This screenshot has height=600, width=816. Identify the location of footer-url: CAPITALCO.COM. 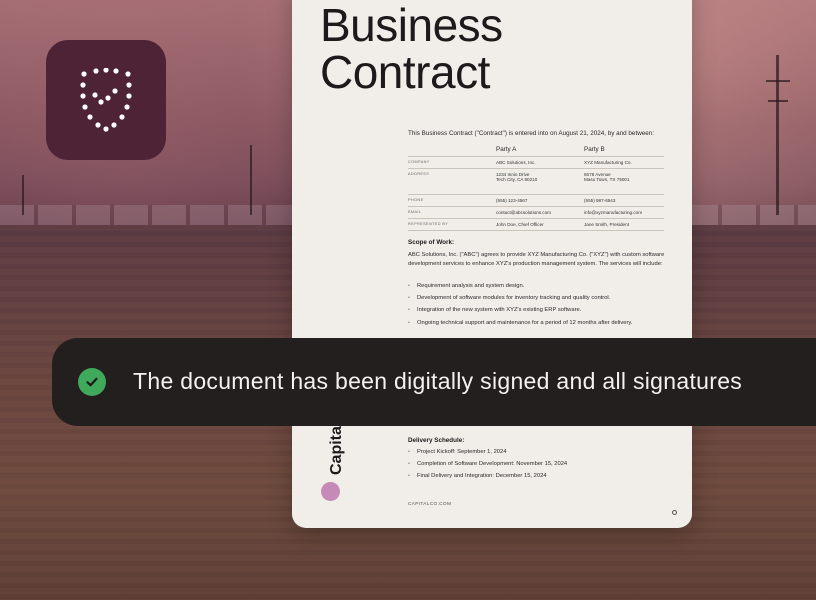
(430, 504).